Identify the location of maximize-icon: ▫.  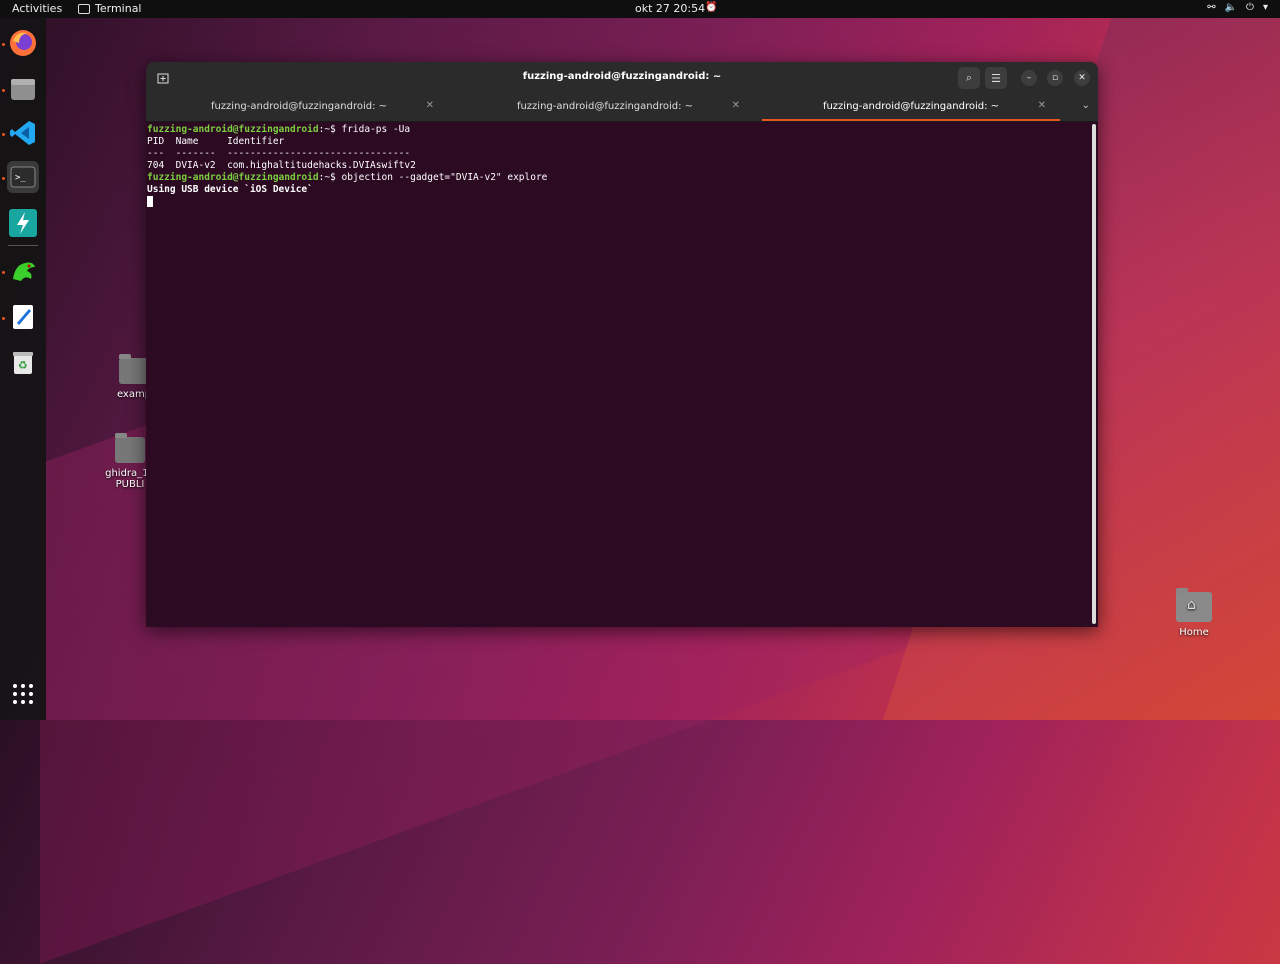
(1055, 78).